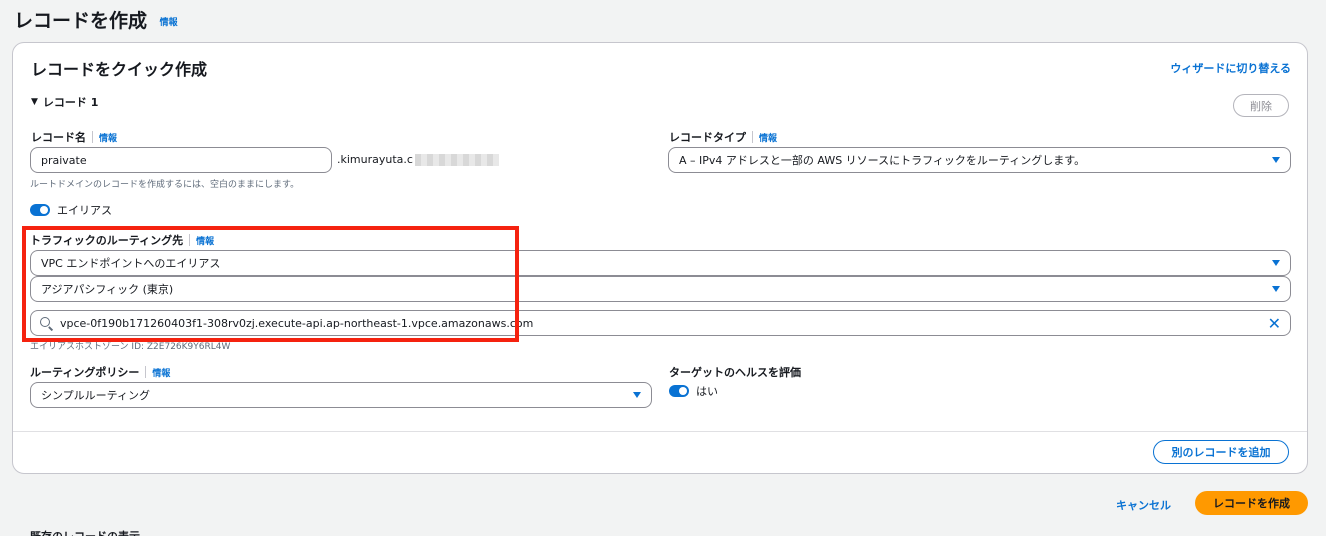 Image resolution: width=1326 pixels, height=536 pixels. What do you see at coordinates (85, 532) in the screenshot?
I see `existing-records-heading: 既存のレコードの表示` at bounding box center [85, 532].